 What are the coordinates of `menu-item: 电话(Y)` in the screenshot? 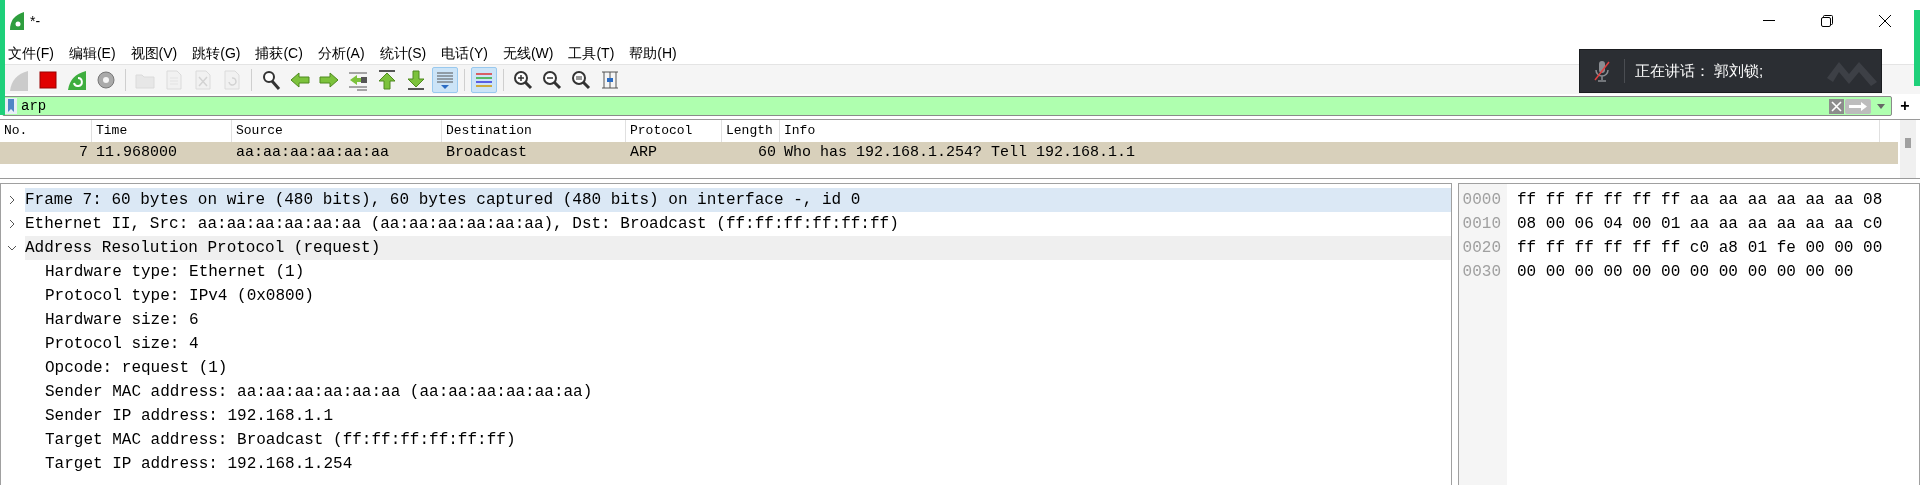 It's located at (464, 53).